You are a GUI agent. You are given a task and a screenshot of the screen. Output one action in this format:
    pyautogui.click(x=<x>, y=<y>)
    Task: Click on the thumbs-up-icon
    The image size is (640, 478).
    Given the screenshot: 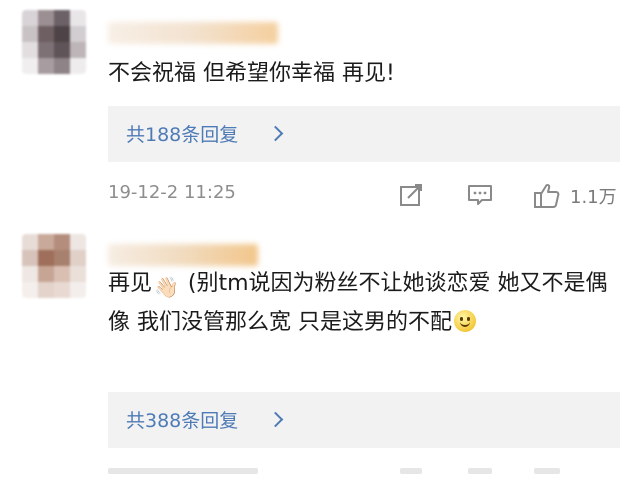 What is the action you would take?
    pyautogui.click(x=547, y=195)
    